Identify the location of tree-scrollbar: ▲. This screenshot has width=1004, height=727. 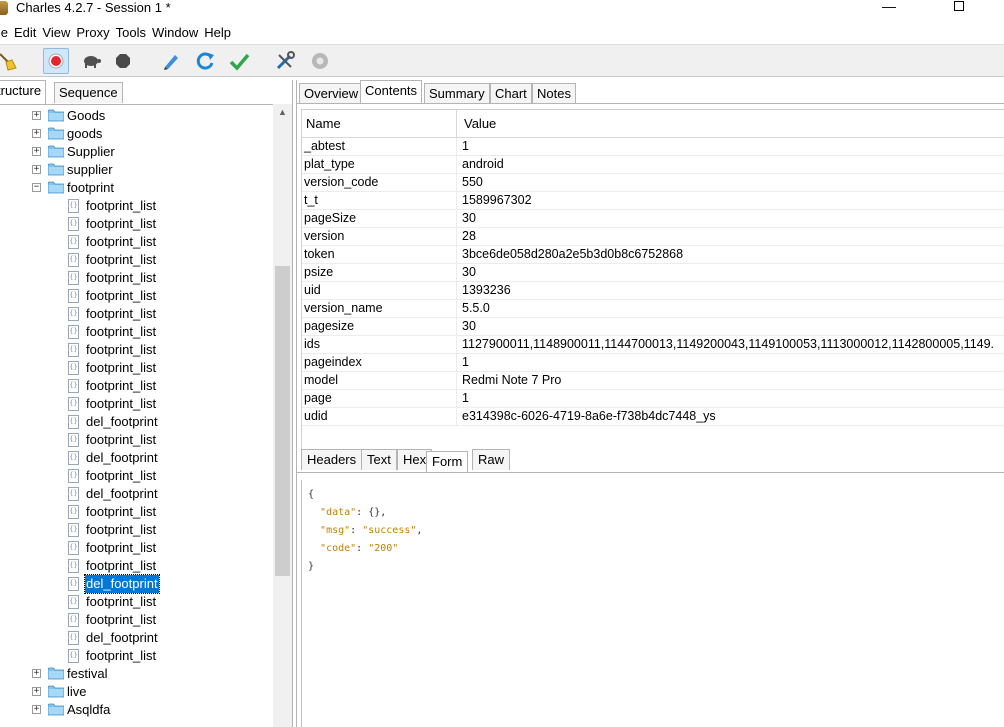
(282, 415).